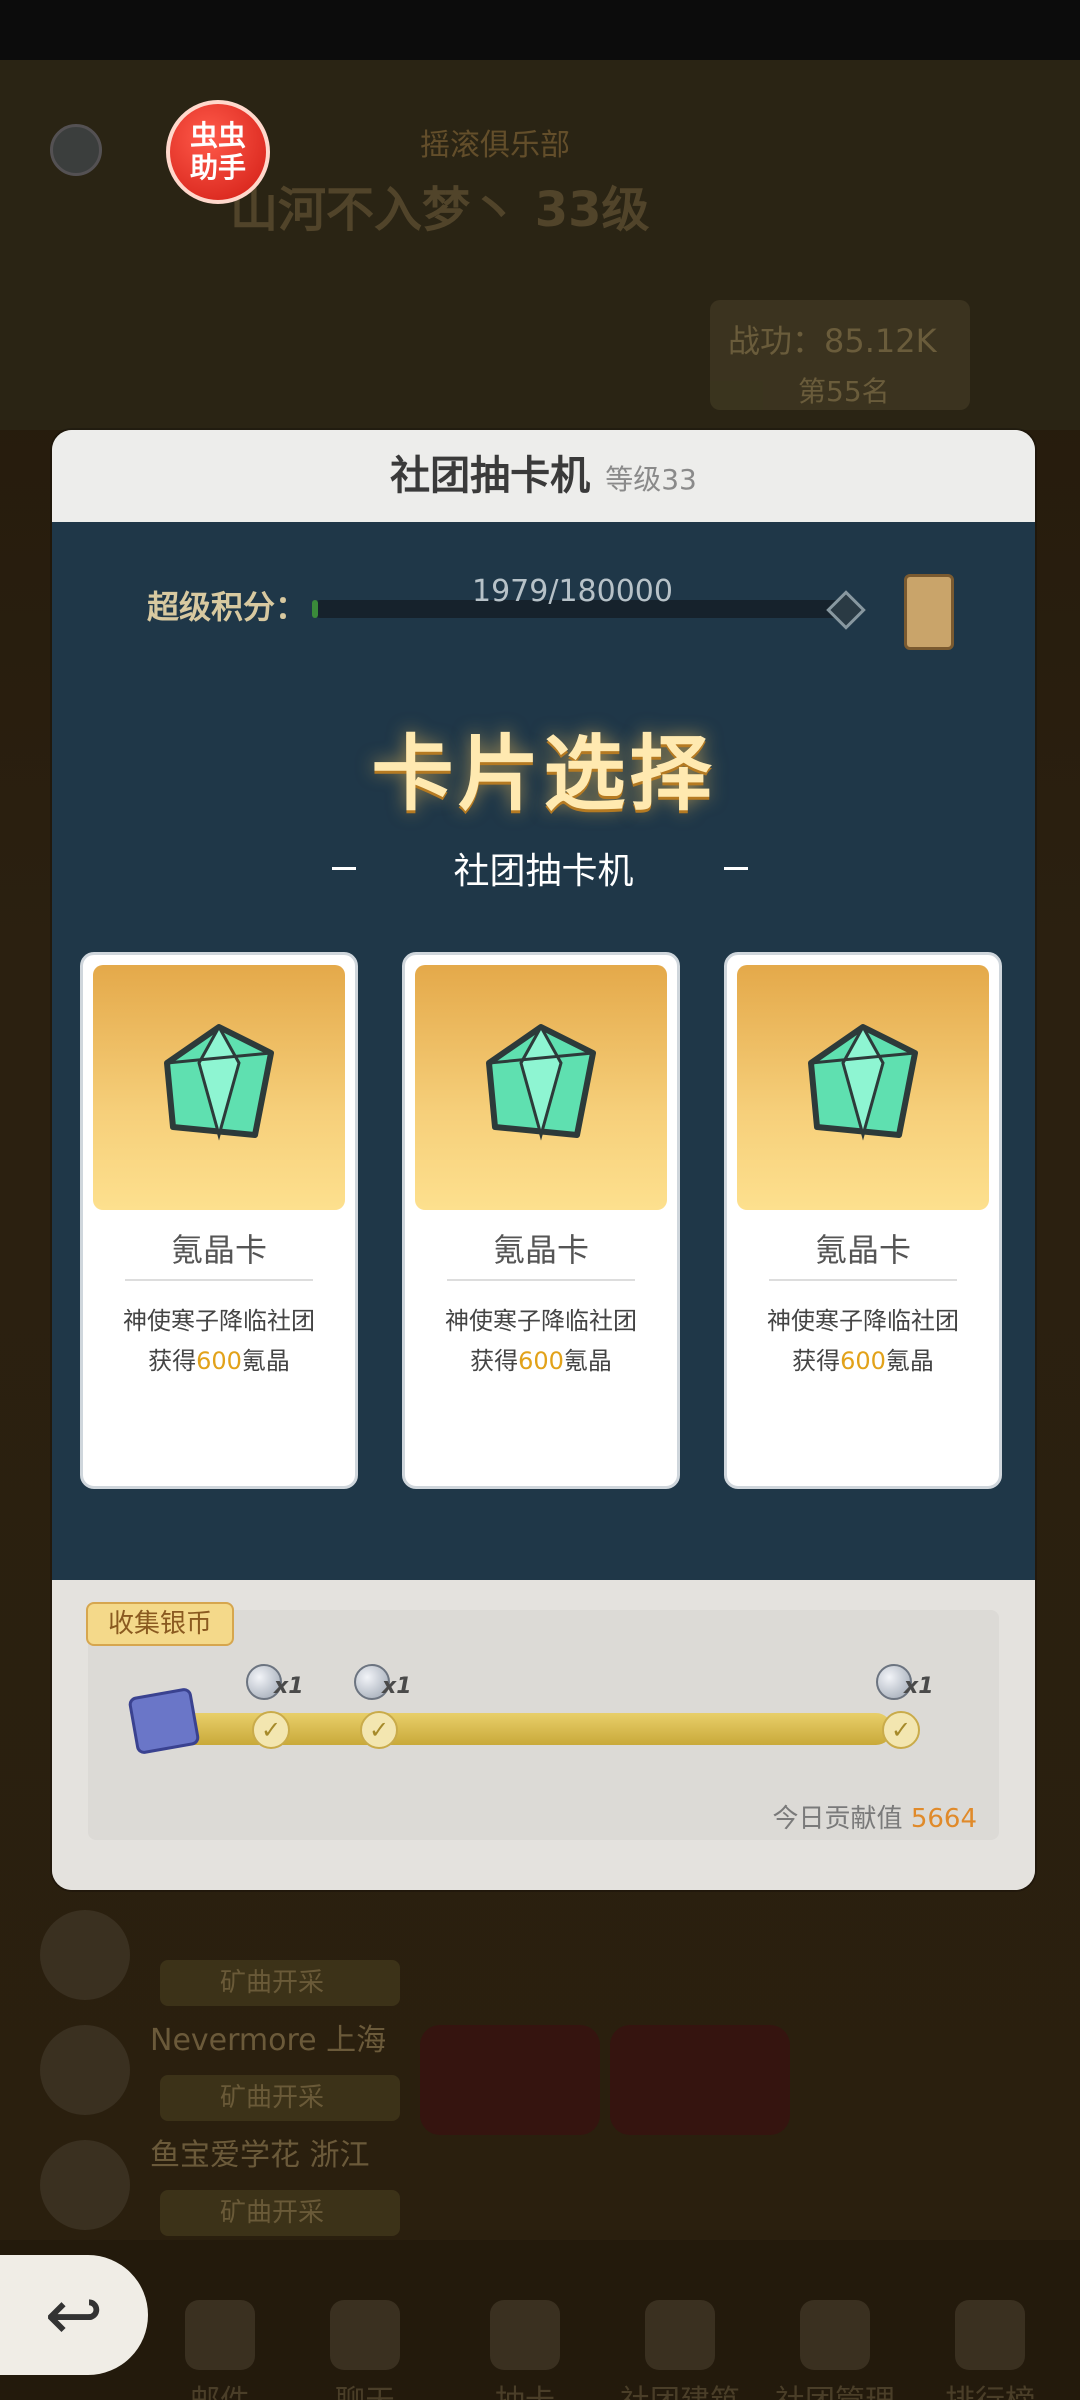 This screenshot has width=1080, height=2400. I want to click on card-option-2: 氪晶卡 神使寒子降临社团 获得600氪晶, so click(541, 1220).